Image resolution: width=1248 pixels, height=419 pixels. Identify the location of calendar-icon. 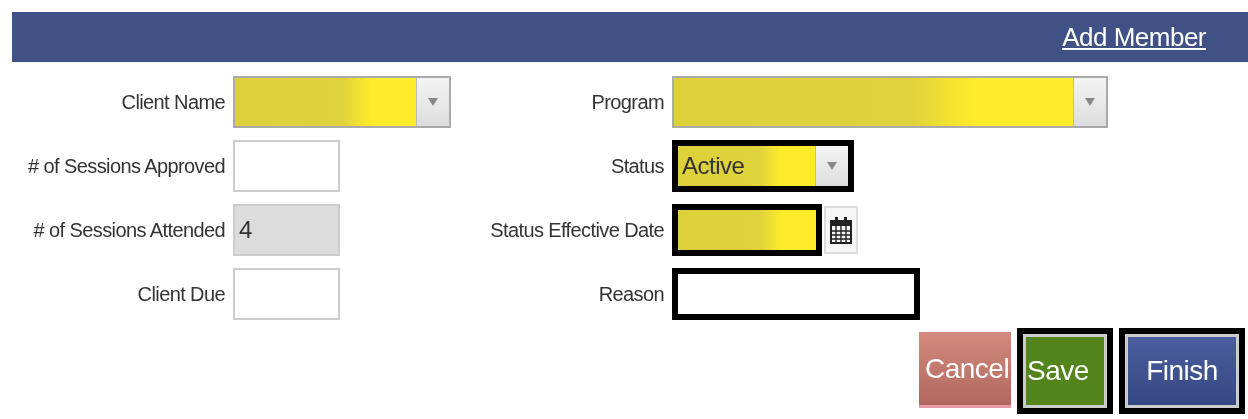
(841, 230).